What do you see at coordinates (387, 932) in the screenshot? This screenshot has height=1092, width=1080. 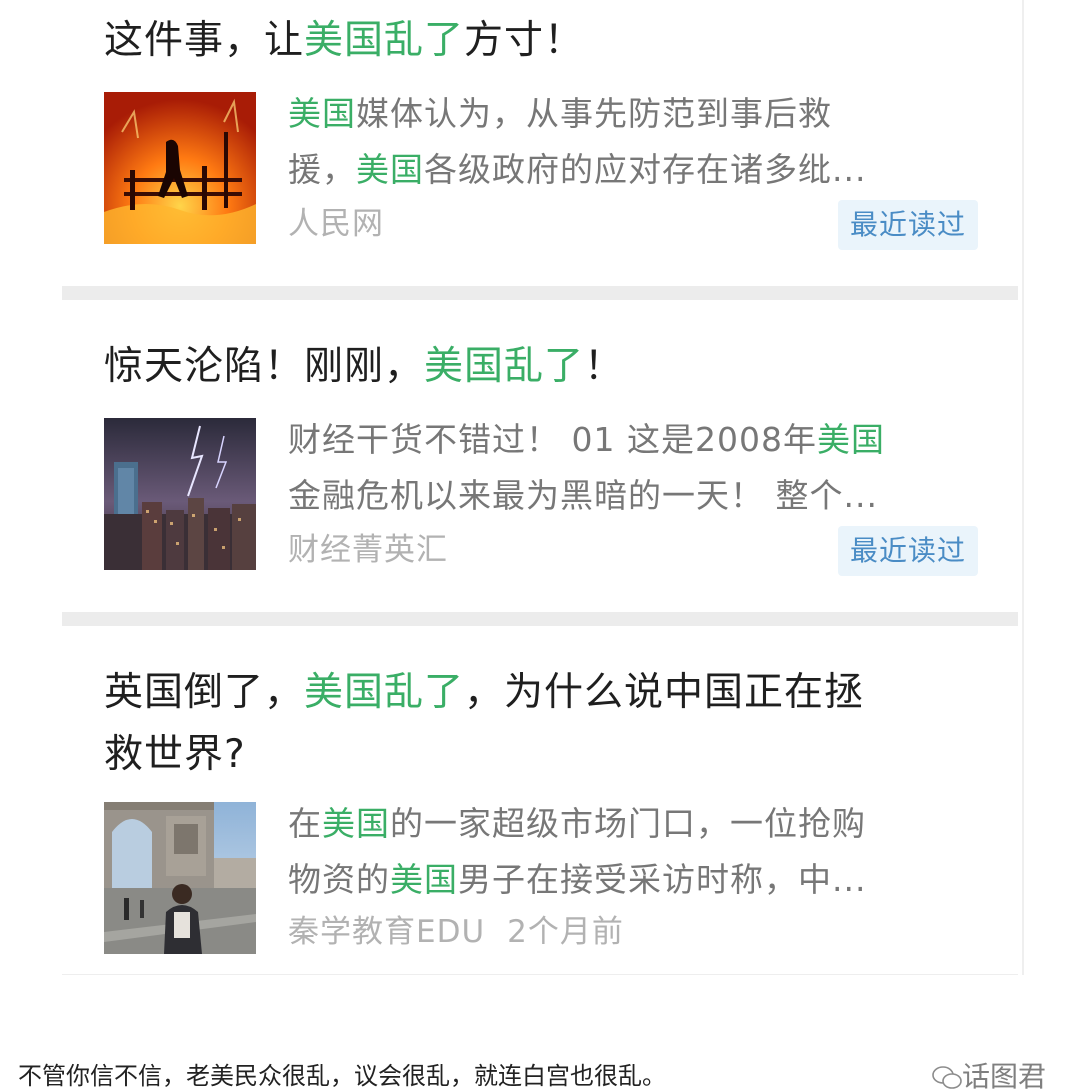 I see `article-source: 秦学教育EDU` at bounding box center [387, 932].